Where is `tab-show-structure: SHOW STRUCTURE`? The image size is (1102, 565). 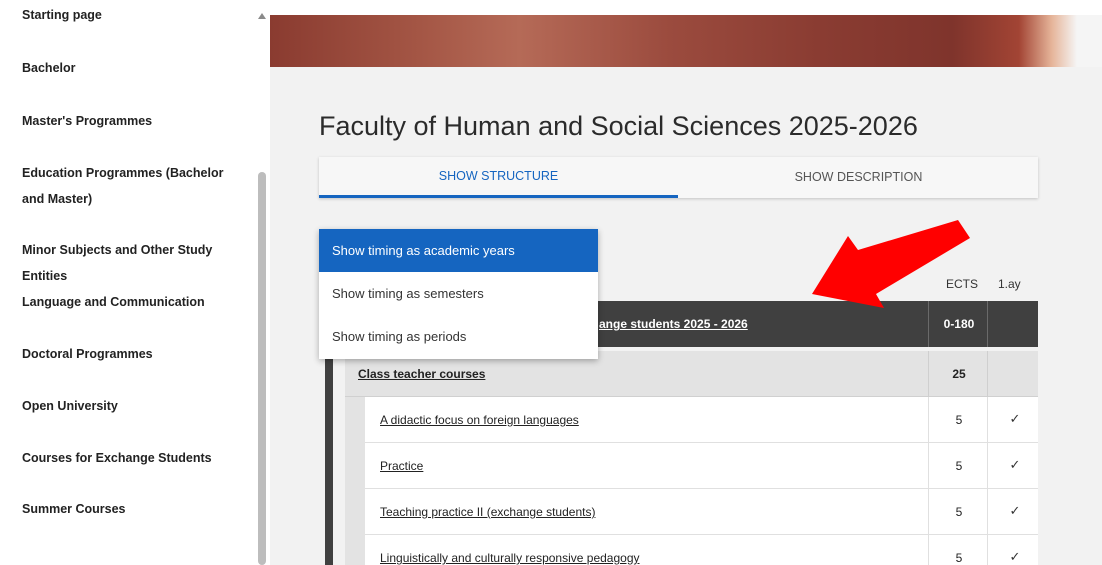
tab-show-structure: SHOW STRUCTURE is located at coordinates (498, 177).